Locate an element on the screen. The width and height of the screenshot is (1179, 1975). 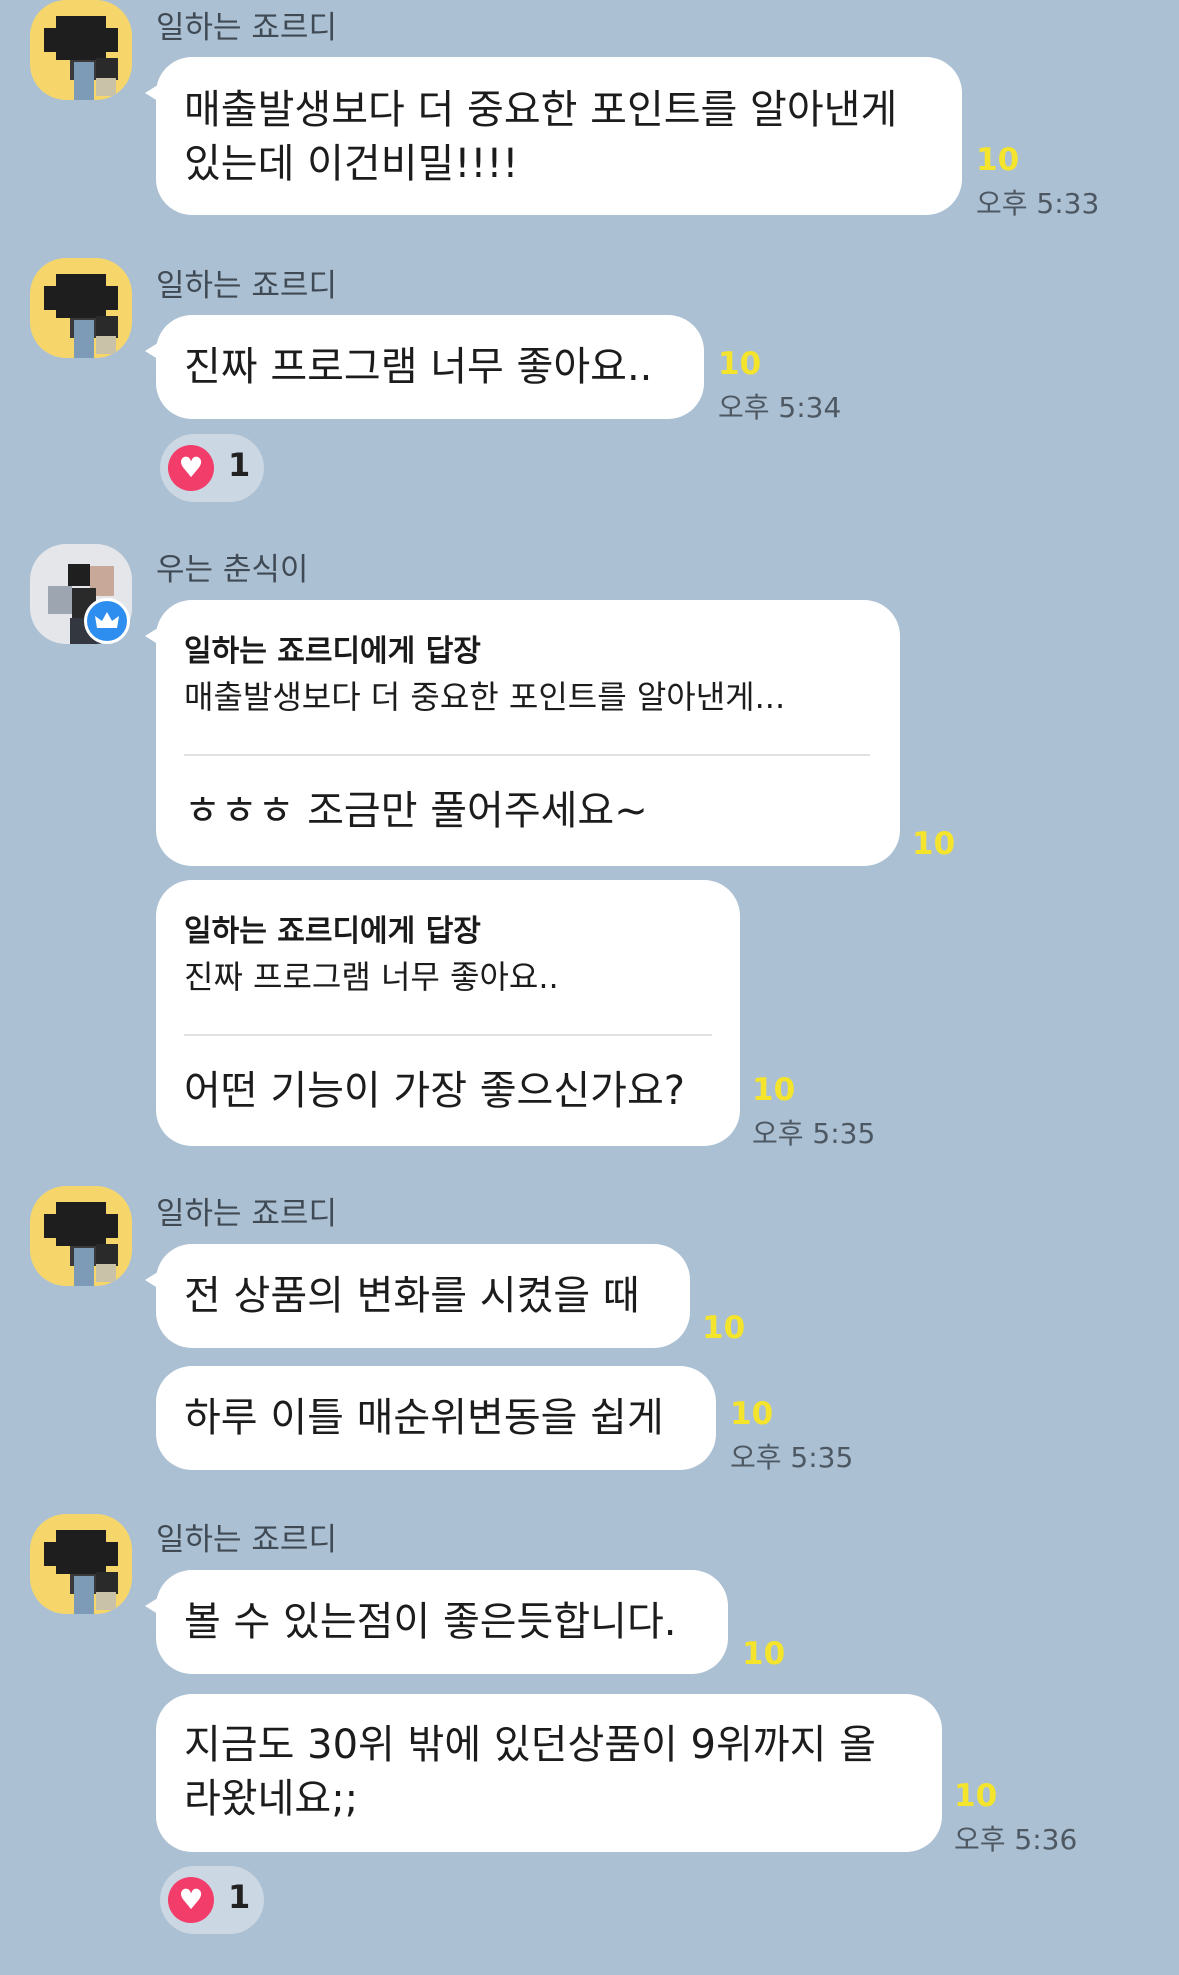
message-text-line: 매출발생보다 더 중요한 포인트를 알아낸게 is located at coordinates (541, 110).